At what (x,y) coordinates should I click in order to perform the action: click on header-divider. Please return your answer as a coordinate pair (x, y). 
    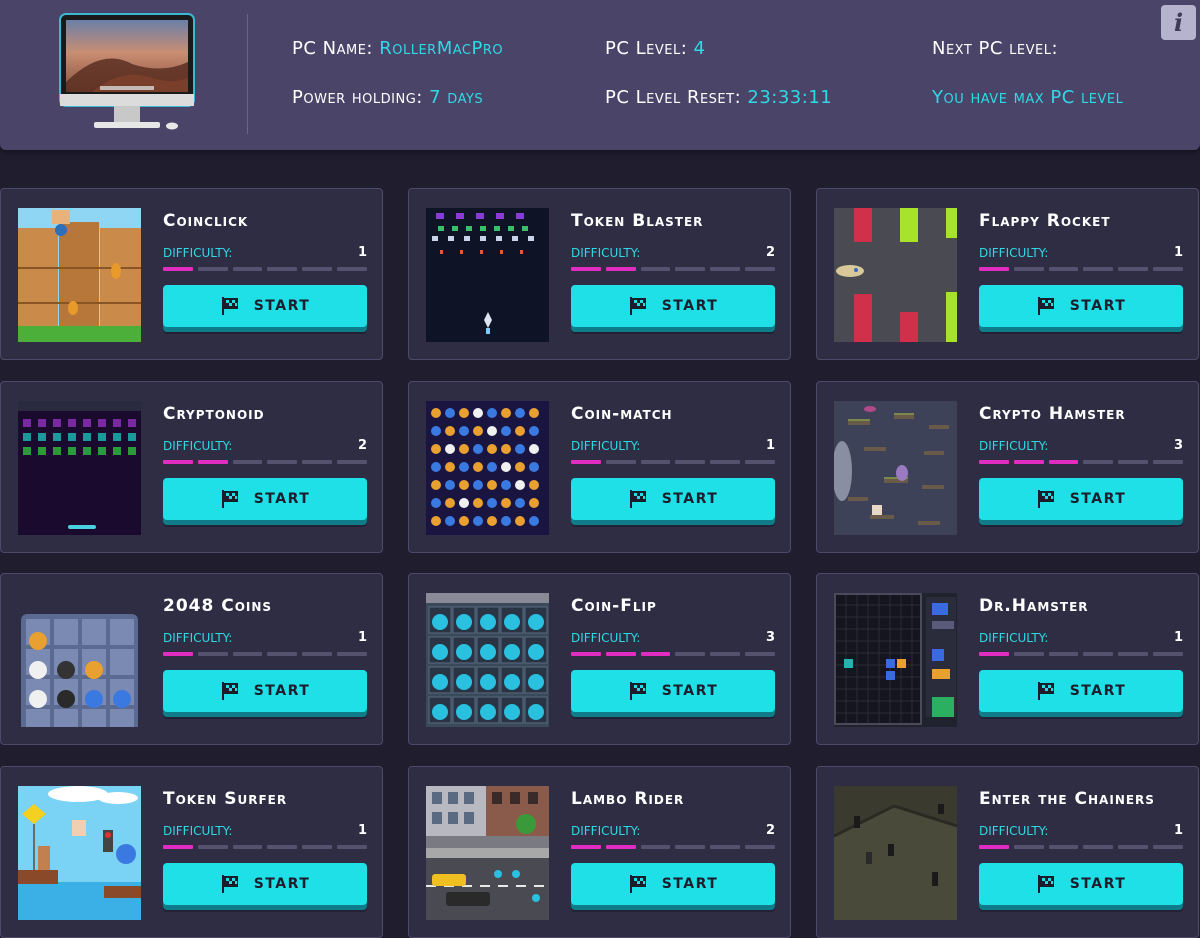
    Looking at the image, I should click on (247, 74).